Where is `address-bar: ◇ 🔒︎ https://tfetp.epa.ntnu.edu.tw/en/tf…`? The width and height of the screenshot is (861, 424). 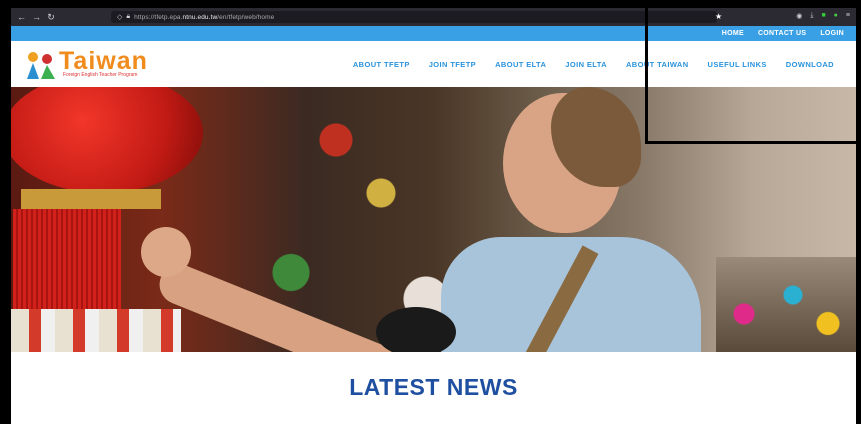
address-bar: ◇ 🔒︎ https://tfetp.epa.ntnu.edu.tw/en/tf… is located at coordinates (414, 17).